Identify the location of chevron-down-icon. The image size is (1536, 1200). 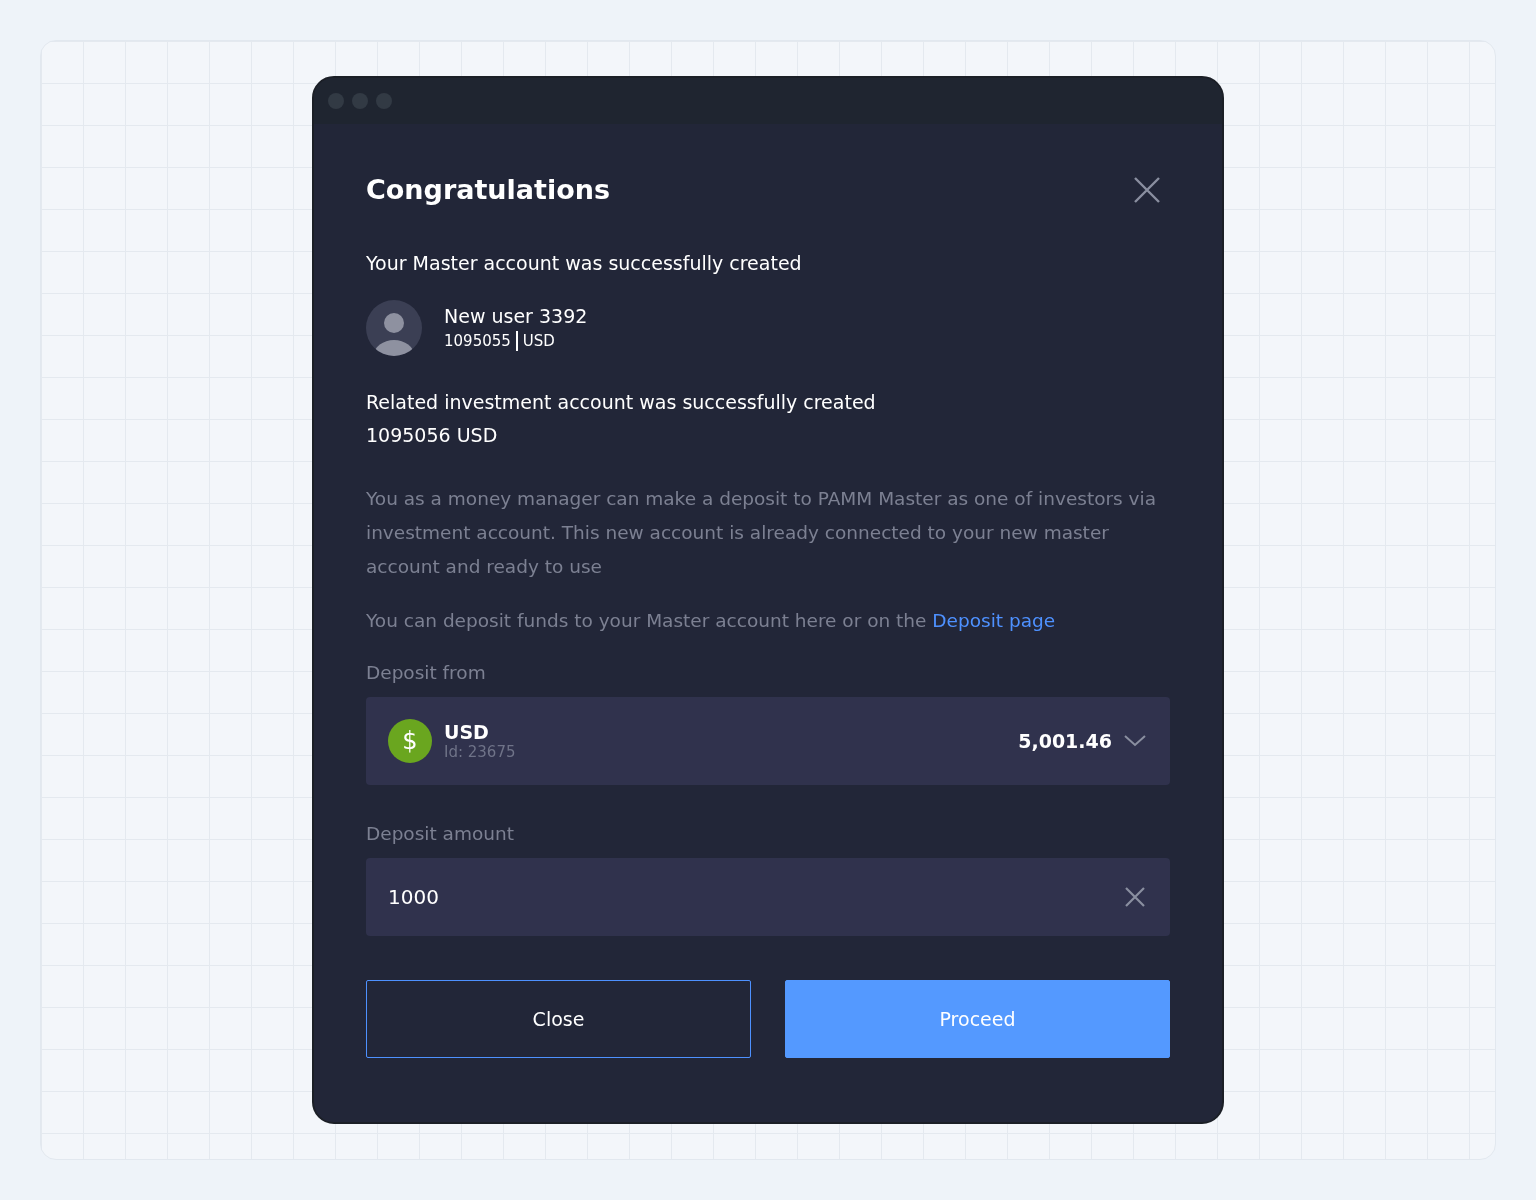
(1135, 741).